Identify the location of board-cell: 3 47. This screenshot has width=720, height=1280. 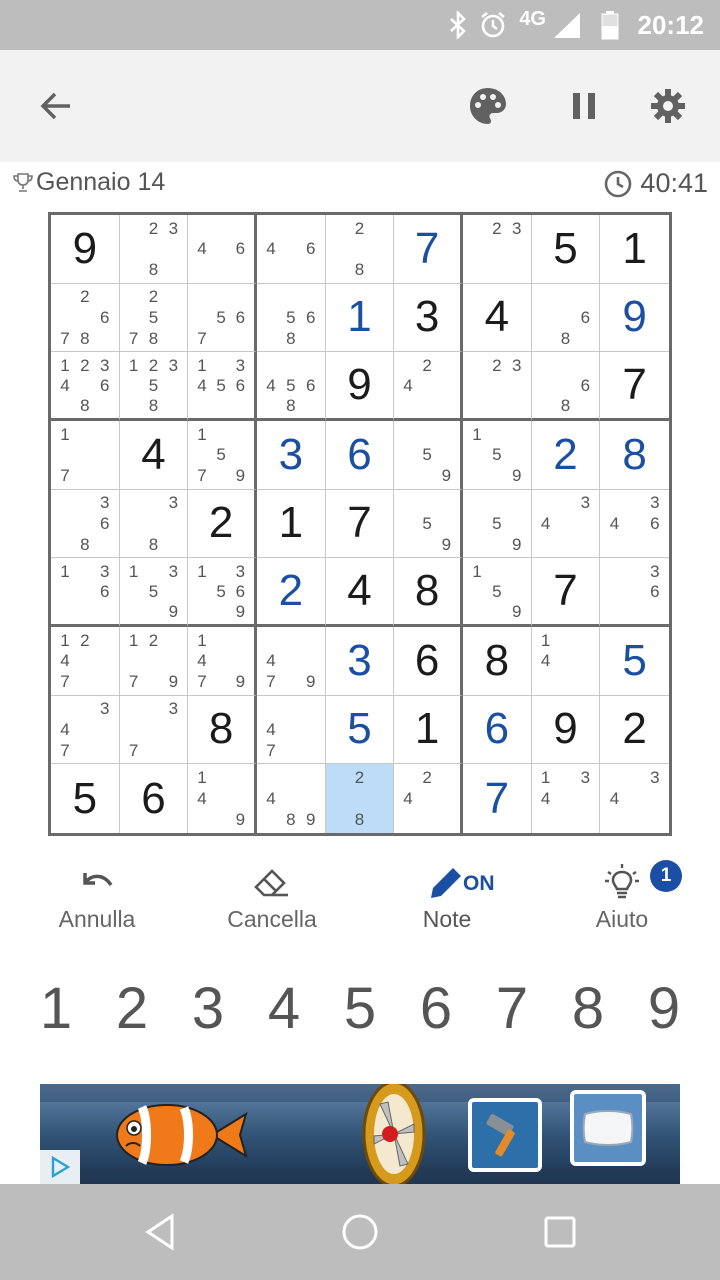
(85, 730).